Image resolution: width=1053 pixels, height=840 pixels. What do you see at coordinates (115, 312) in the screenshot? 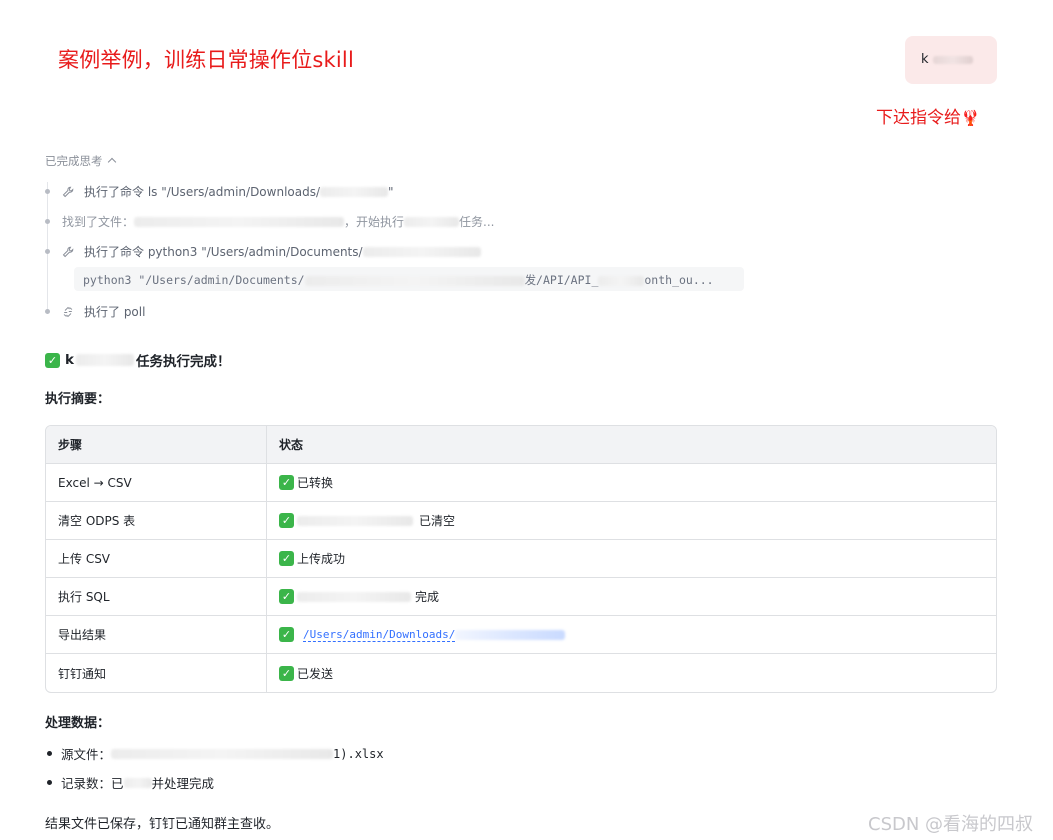
I see `step-text: 执行了 poll` at bounding box center [115, 312].